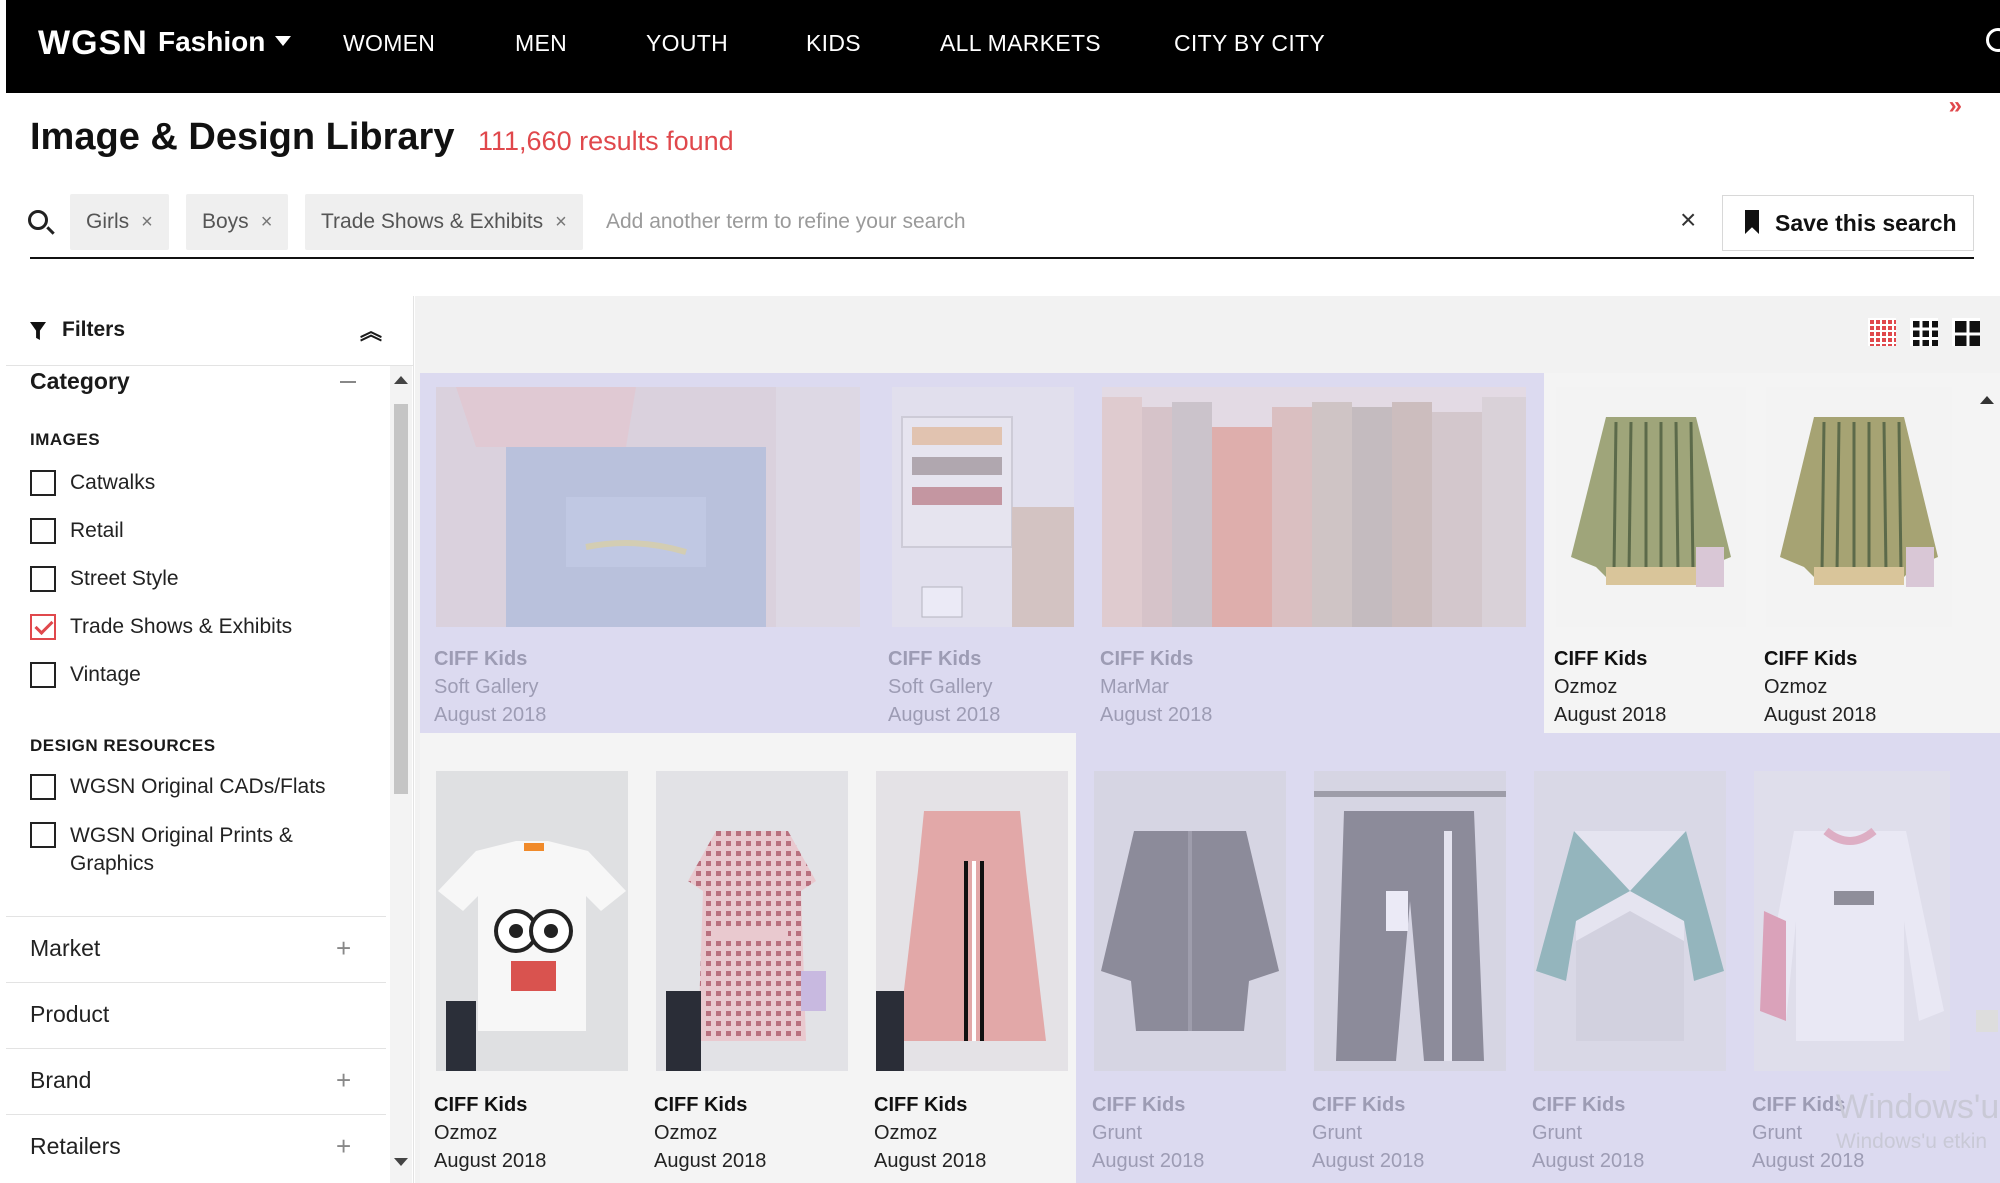  I want to click on photo-clothing-rack, so click(1314, 507).